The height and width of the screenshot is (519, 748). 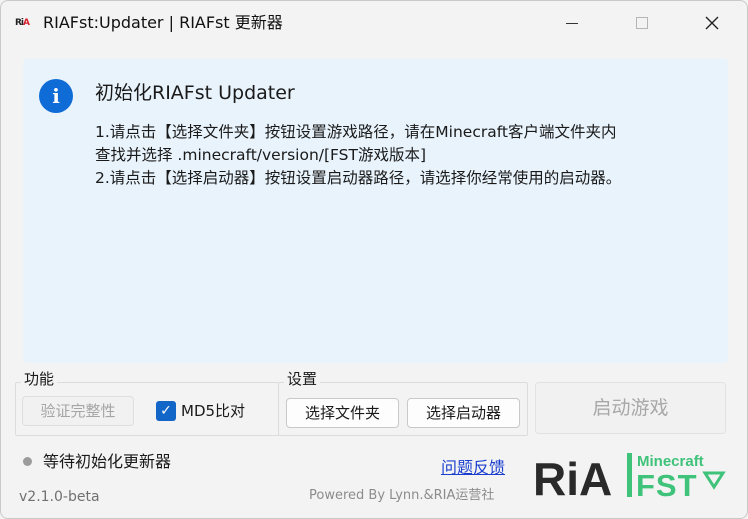 I want to click on minimize-button, so click(x=572, y=23).